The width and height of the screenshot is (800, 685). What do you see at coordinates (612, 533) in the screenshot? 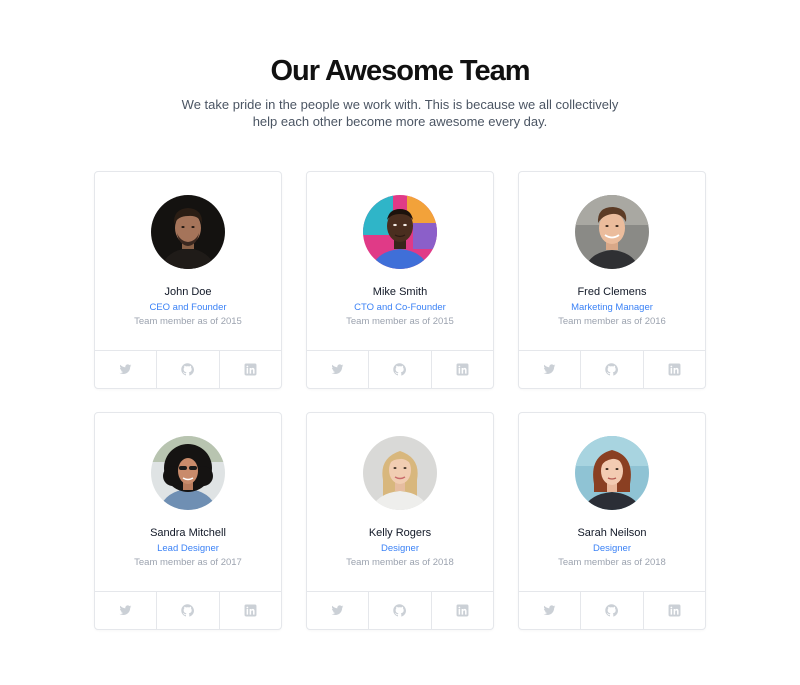
I see `member-name: Sarah Neilson` at bounding box center [612, 533].